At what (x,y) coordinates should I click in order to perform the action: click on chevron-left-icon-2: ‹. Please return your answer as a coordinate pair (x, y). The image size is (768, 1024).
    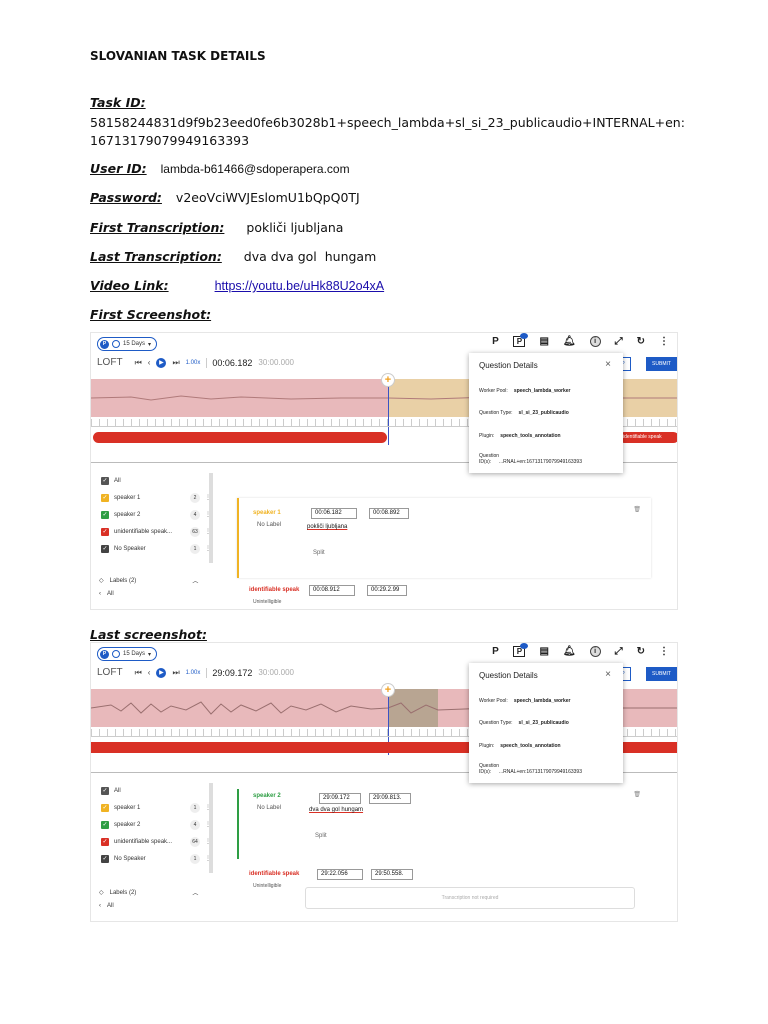
    Looking at the image, I should click on (100, 906).